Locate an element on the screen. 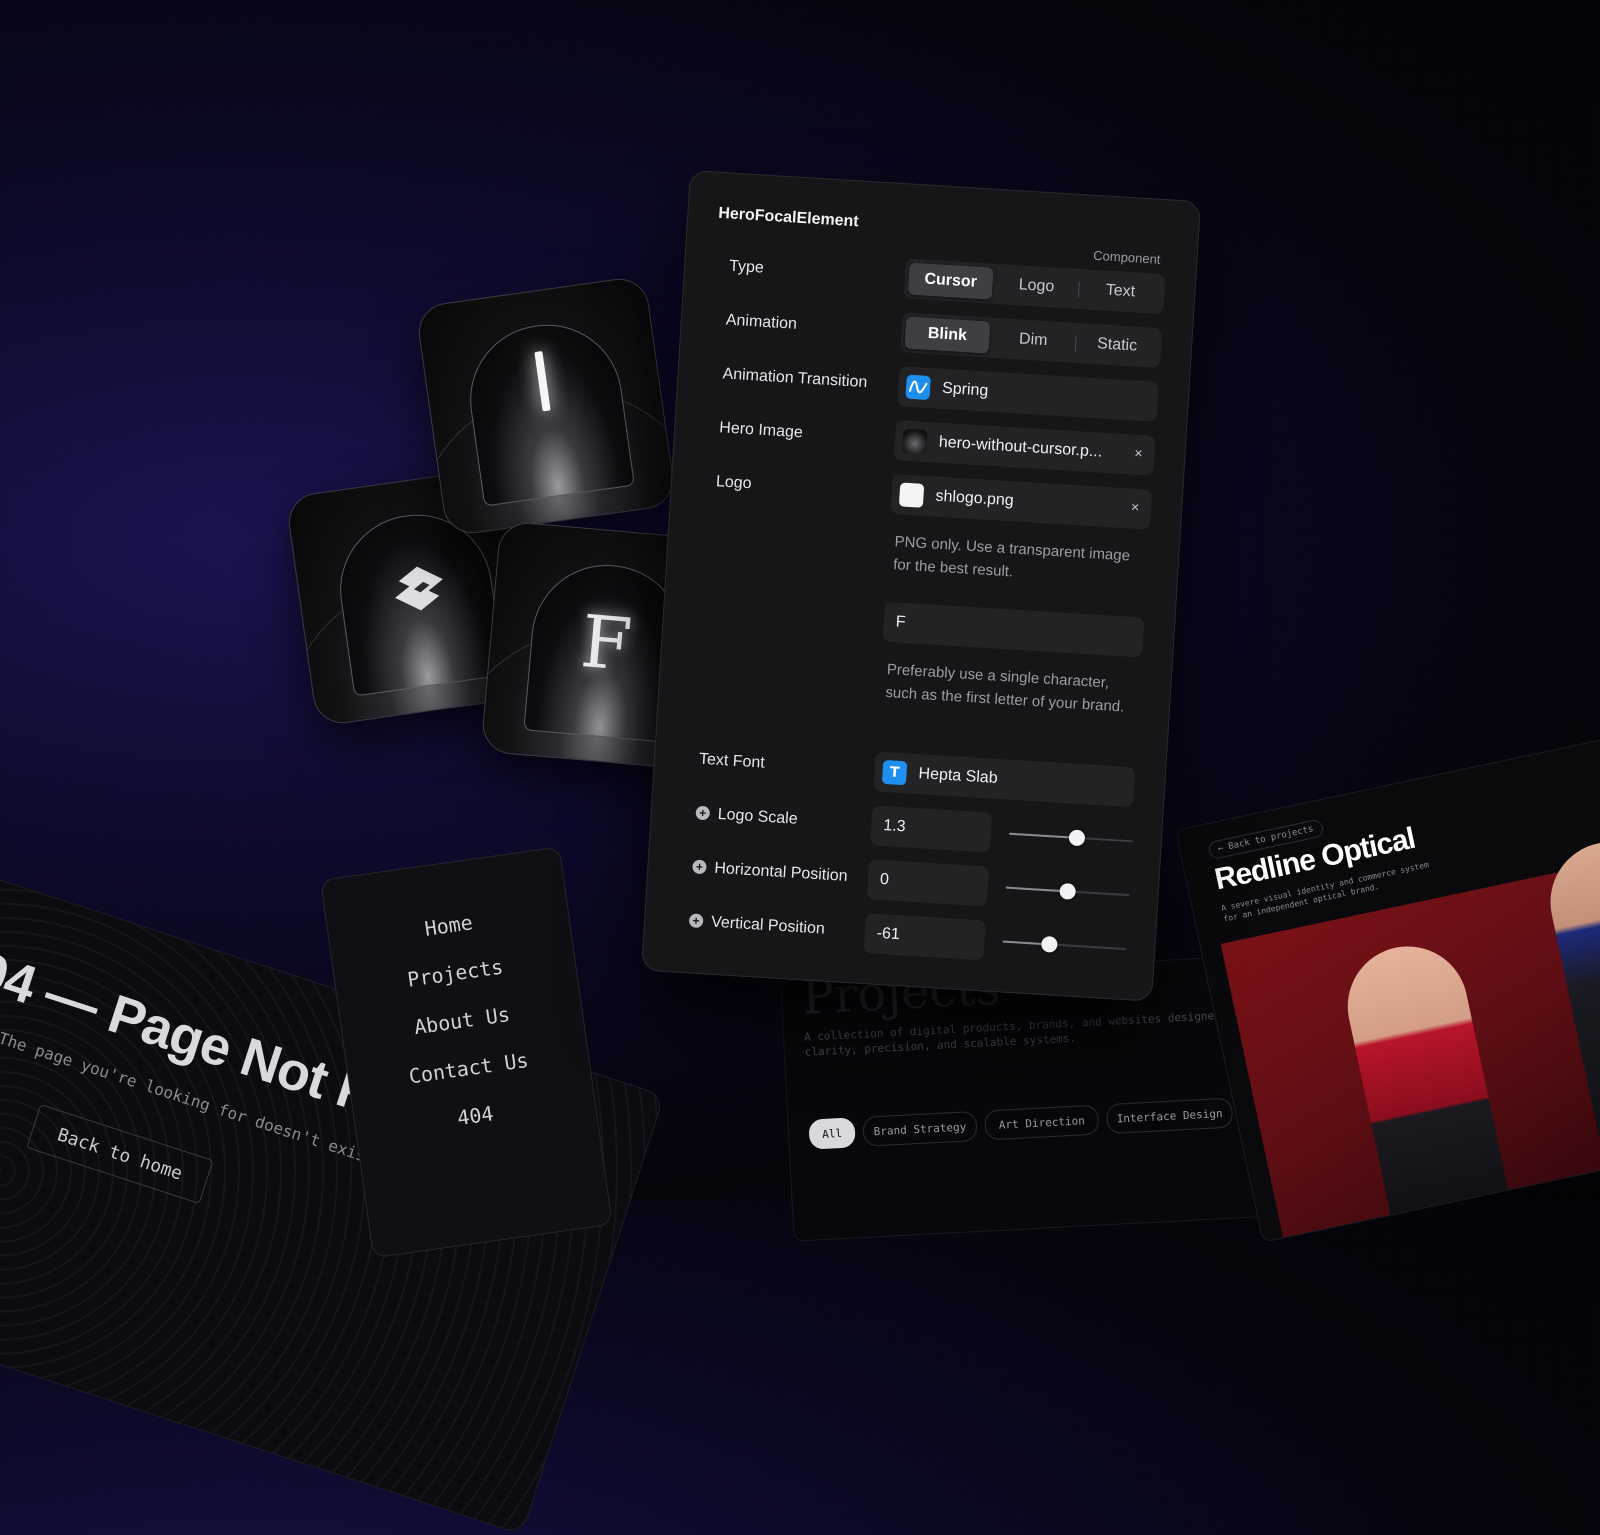  animation-label: Animation is located at coordinates (761, 322).